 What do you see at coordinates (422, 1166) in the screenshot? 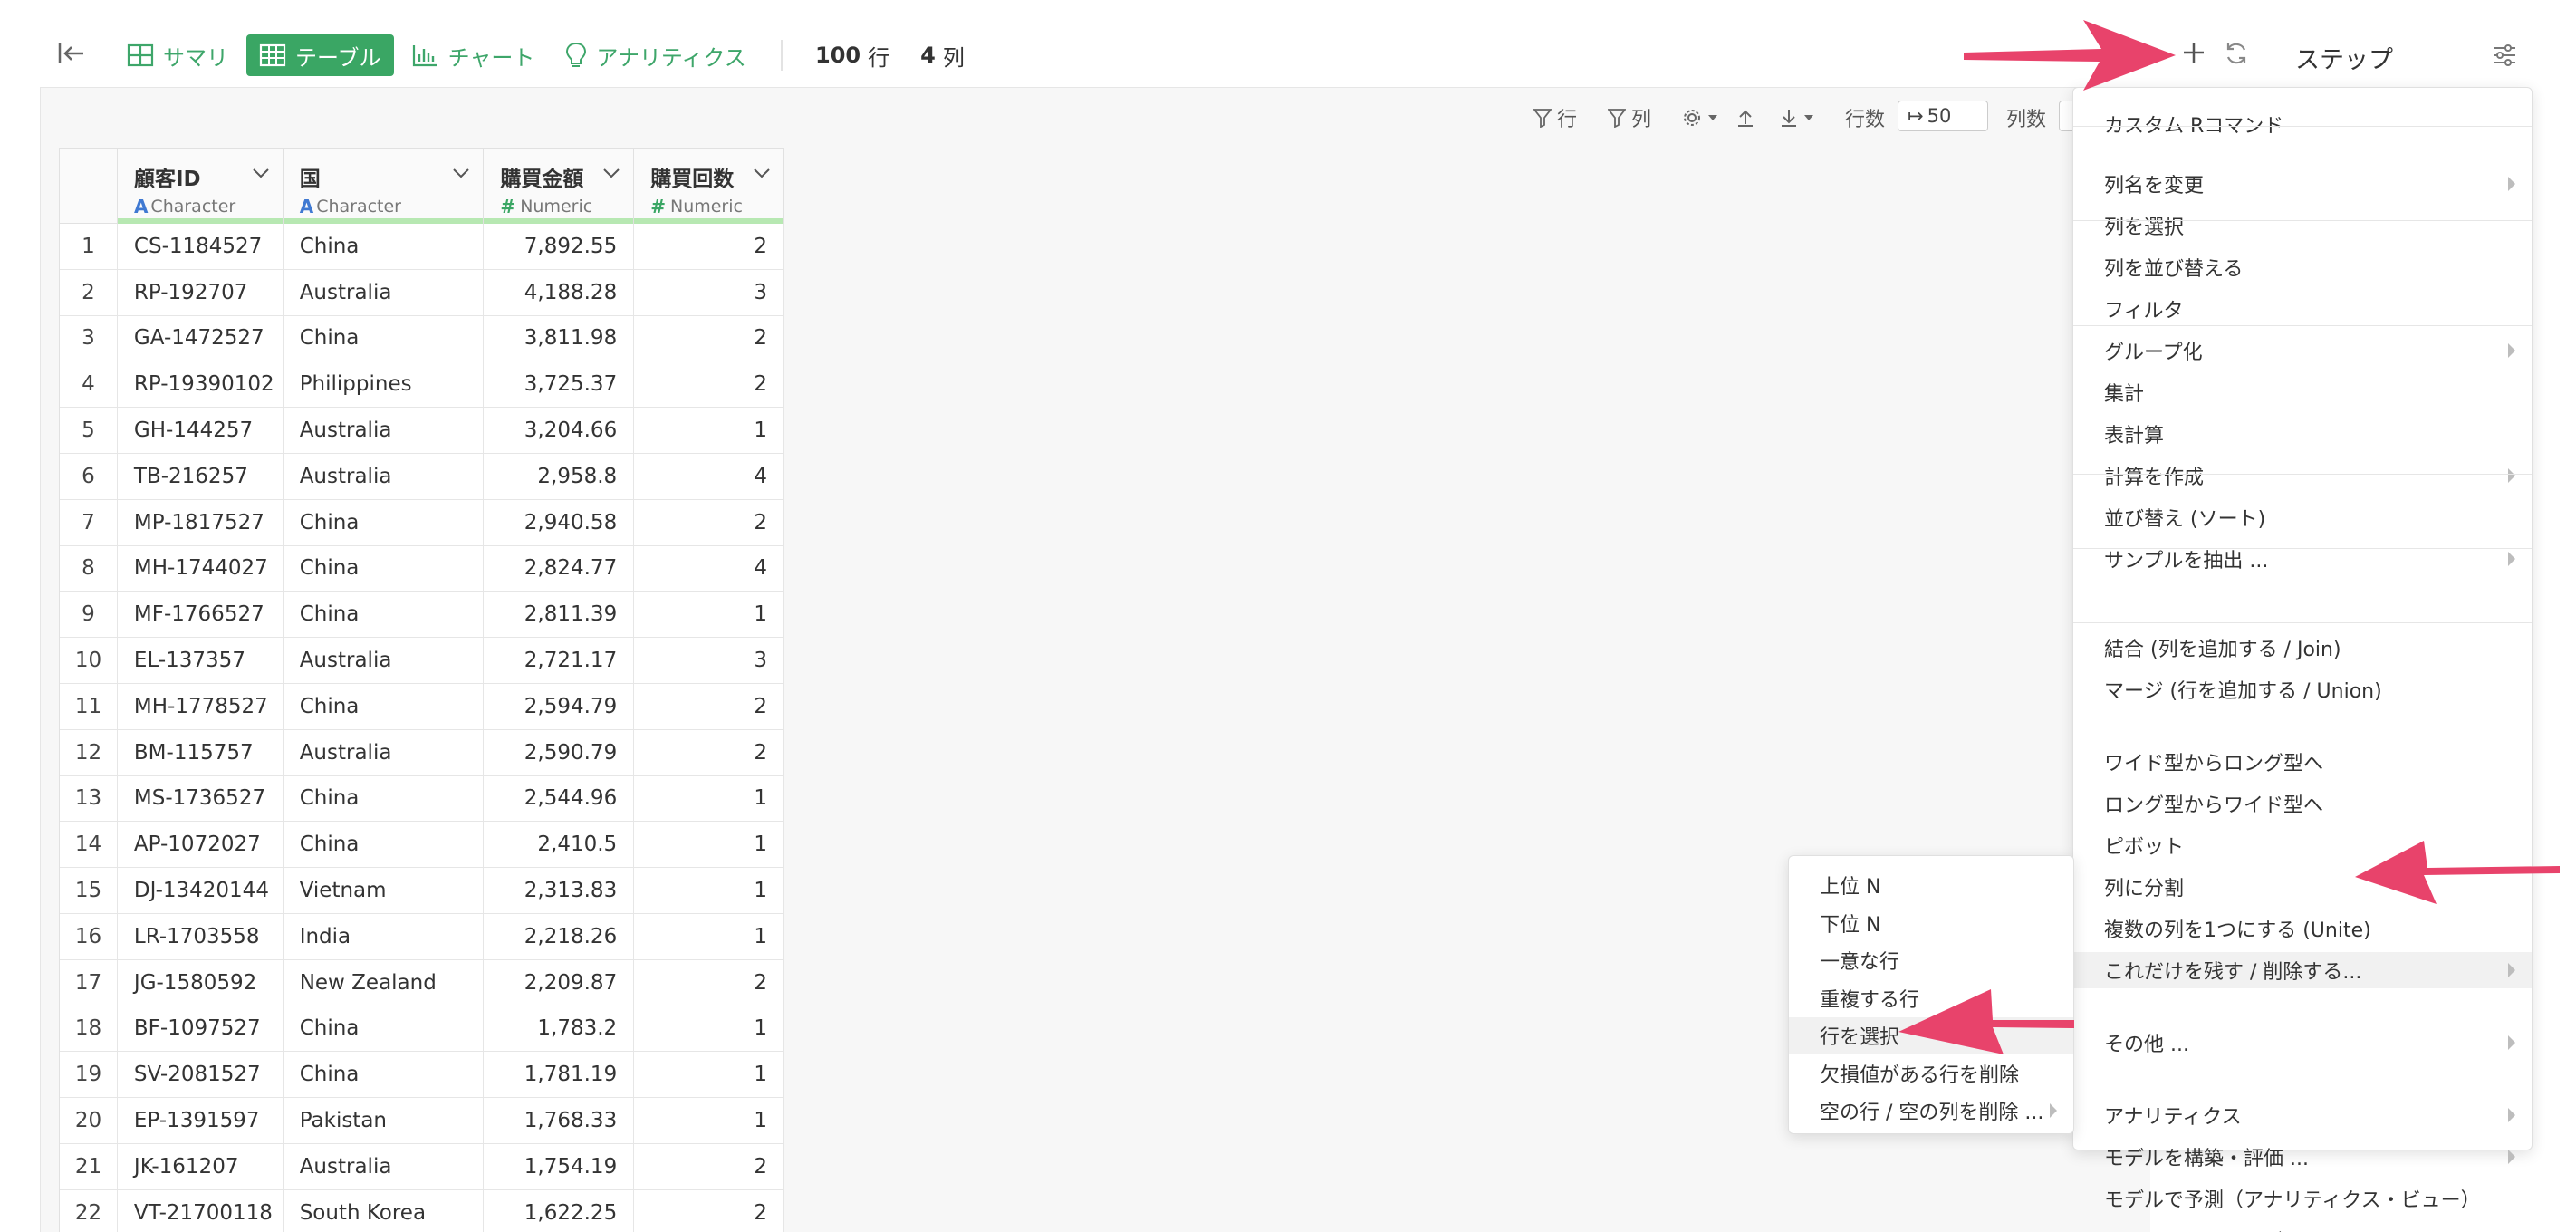
I see `table-row: 21 JK-161207 Australia 1,754.19 2` at bounding box center [422, 1166].